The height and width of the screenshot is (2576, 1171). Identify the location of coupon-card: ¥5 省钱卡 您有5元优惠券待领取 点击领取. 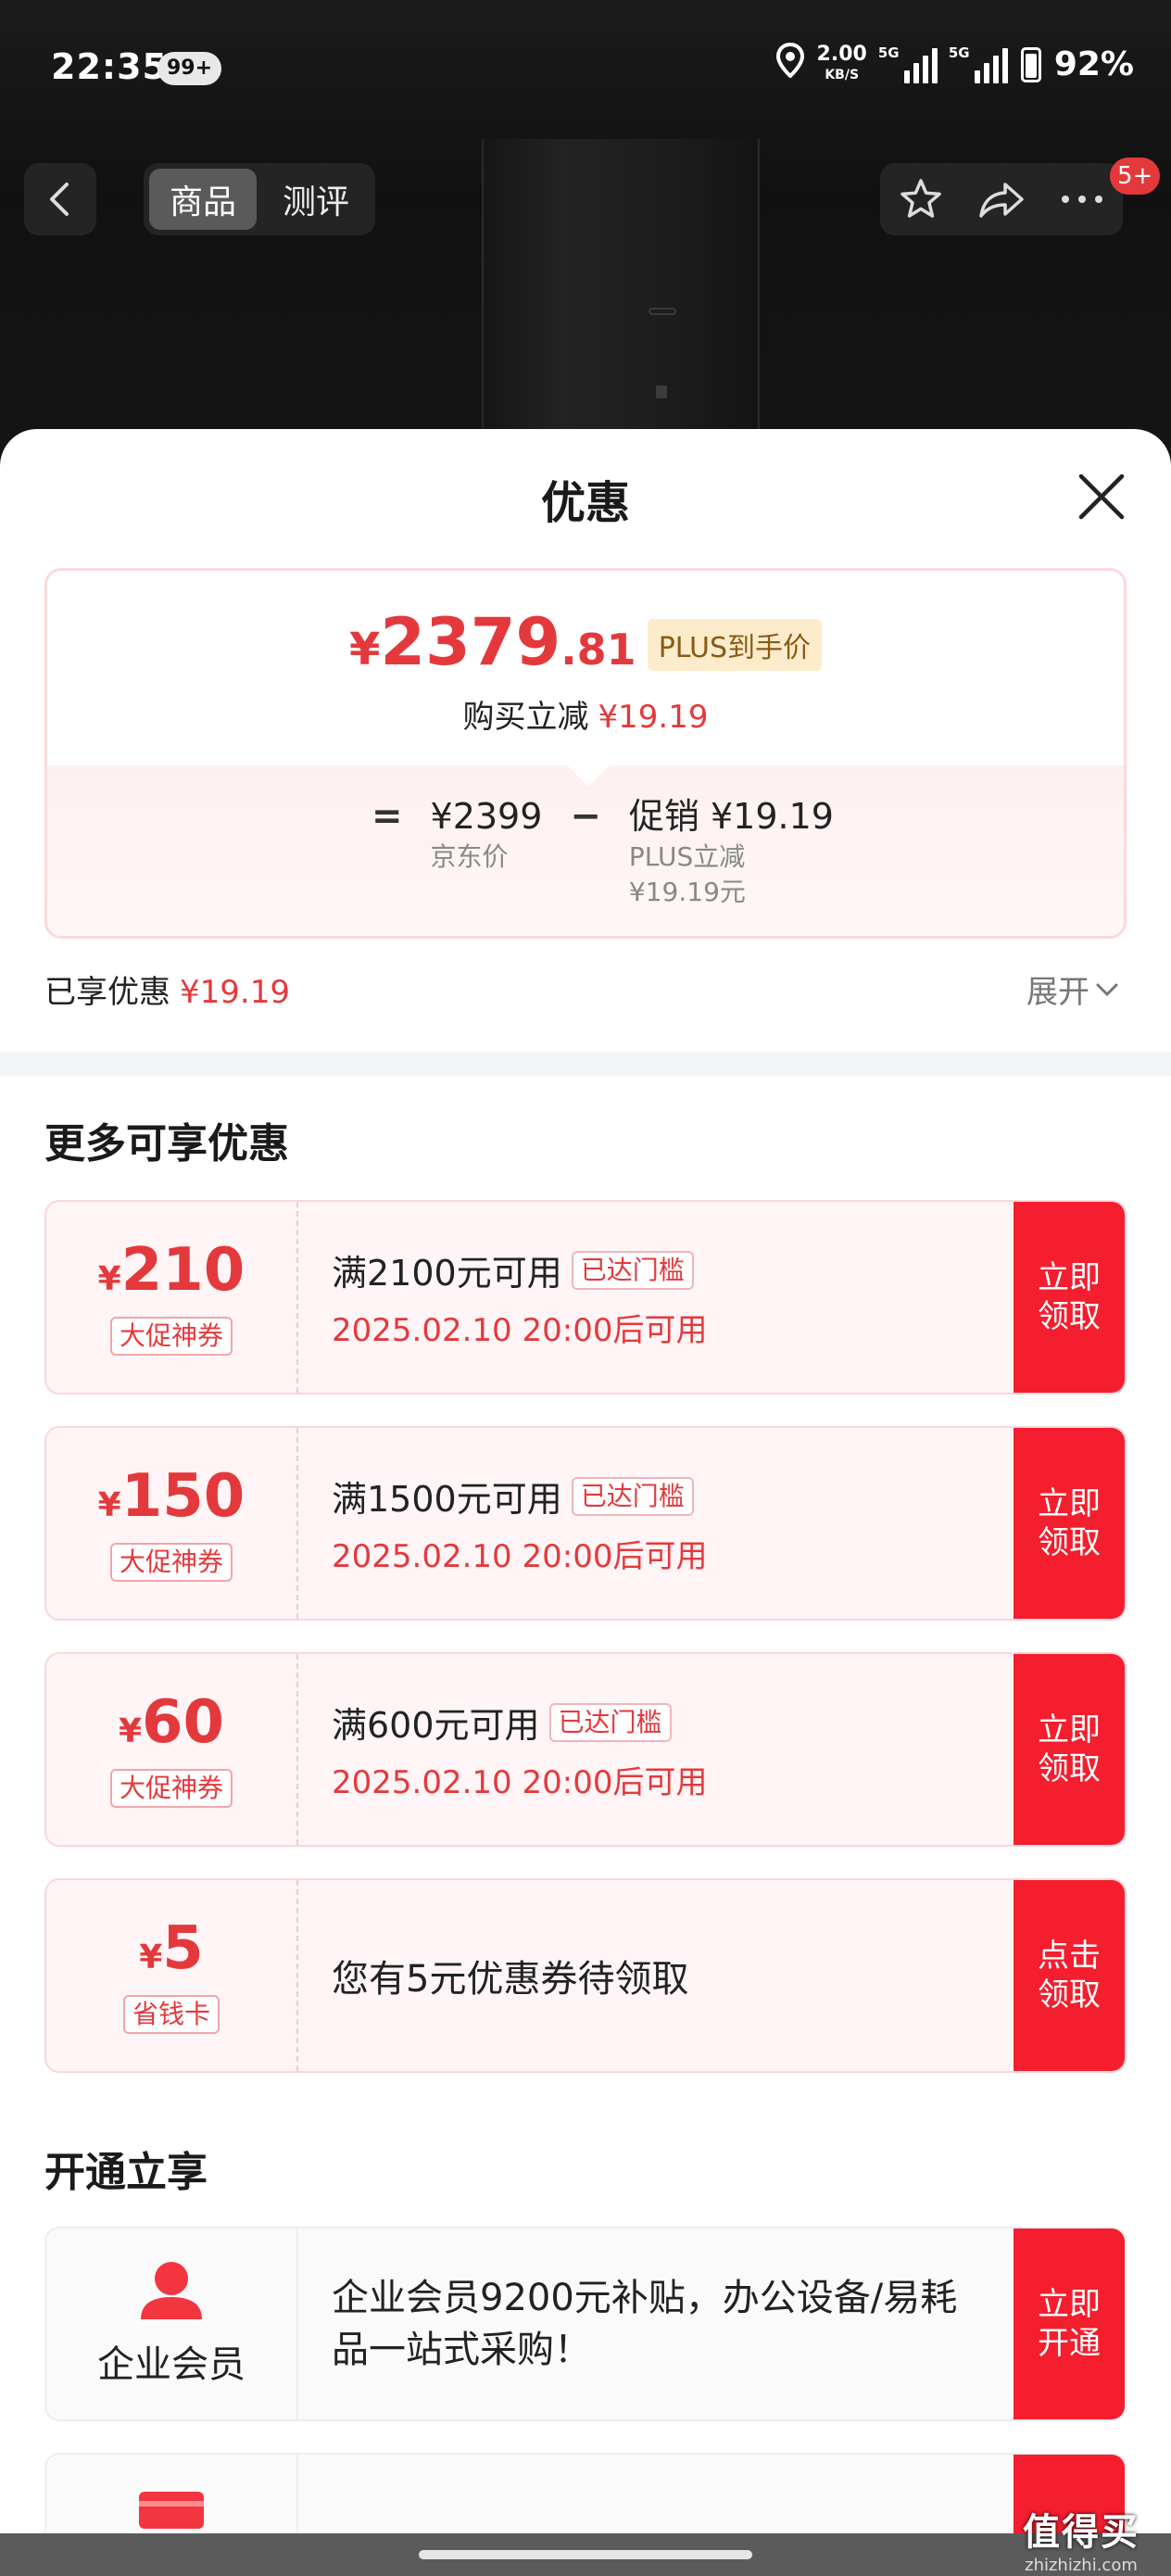
(585, 1975).